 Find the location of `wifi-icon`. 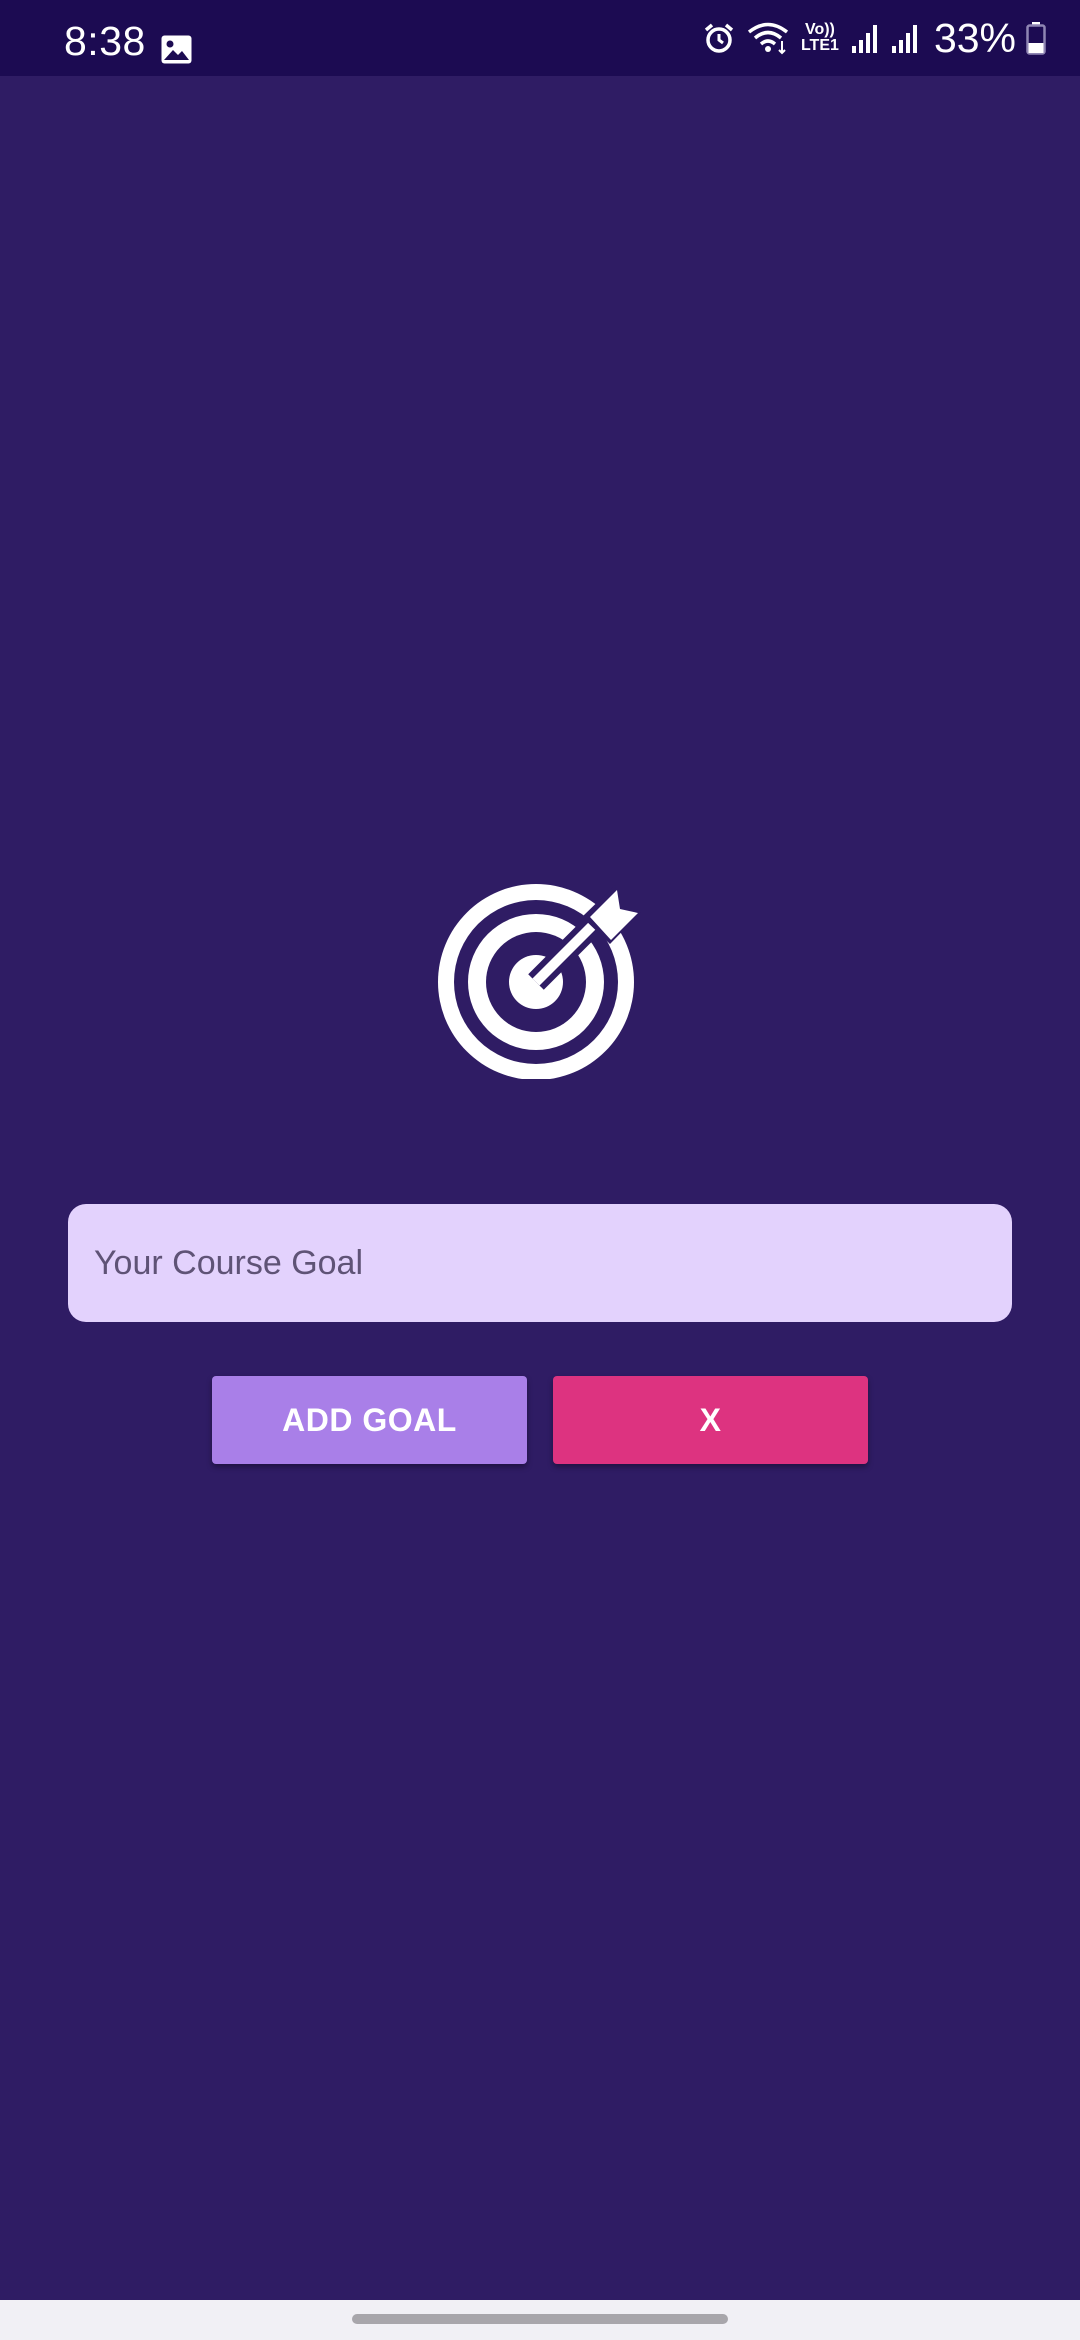

wifi-icon is located at coordinates (768, 38).